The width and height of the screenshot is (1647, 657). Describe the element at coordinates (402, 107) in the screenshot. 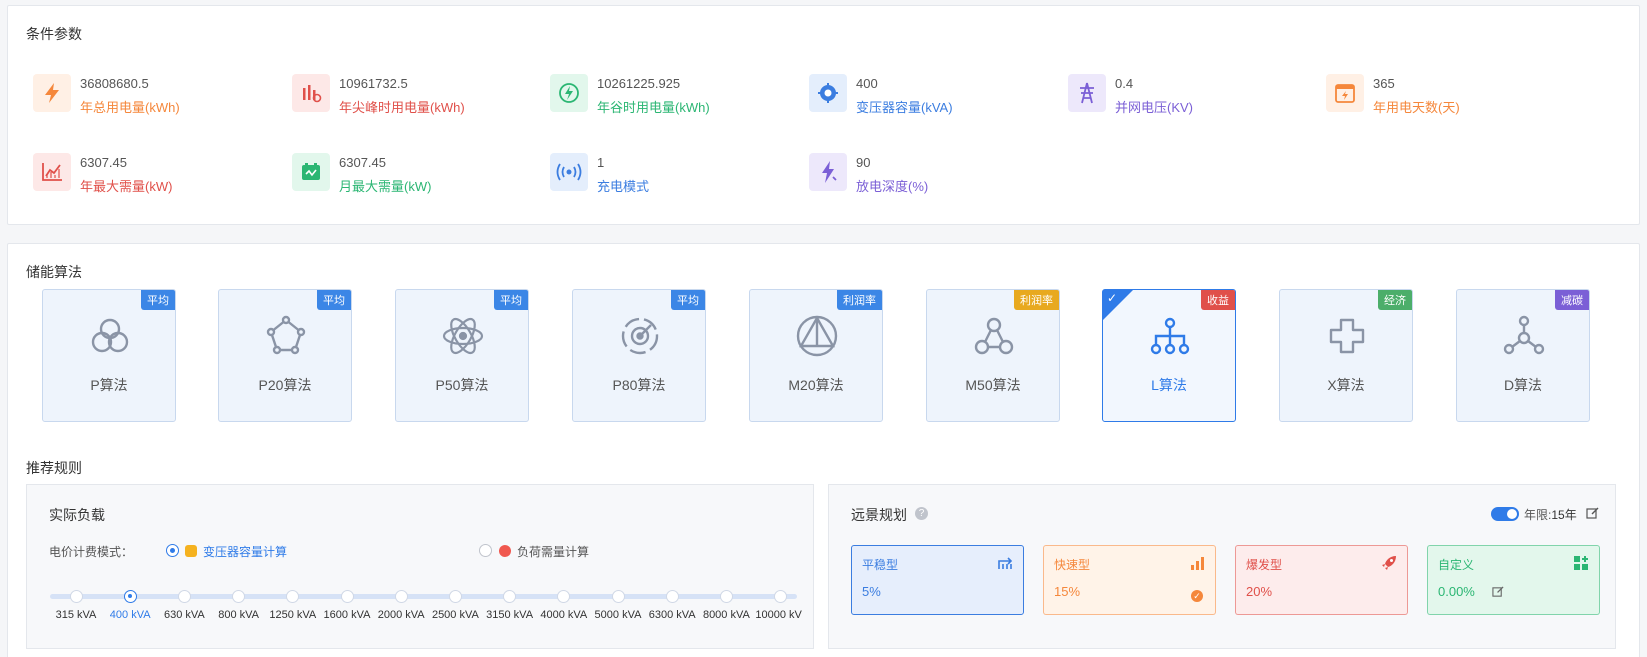

I see `param-label: 年尖峰时用电量(kWh)` at that location.